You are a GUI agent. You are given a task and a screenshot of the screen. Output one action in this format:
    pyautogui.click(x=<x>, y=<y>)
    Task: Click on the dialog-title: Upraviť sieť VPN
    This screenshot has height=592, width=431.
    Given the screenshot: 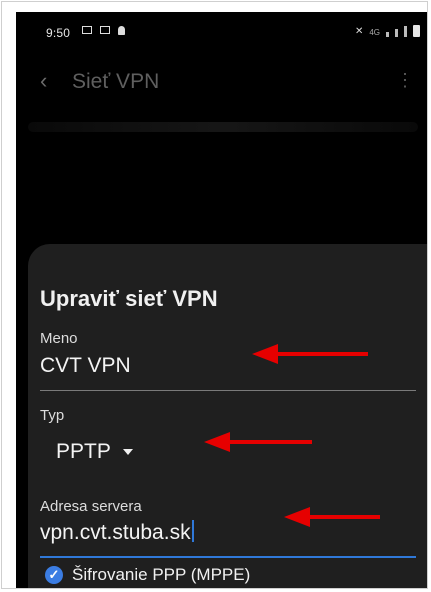 What is the action you would take?
    pyautogui.click(x=129, y=298)
    